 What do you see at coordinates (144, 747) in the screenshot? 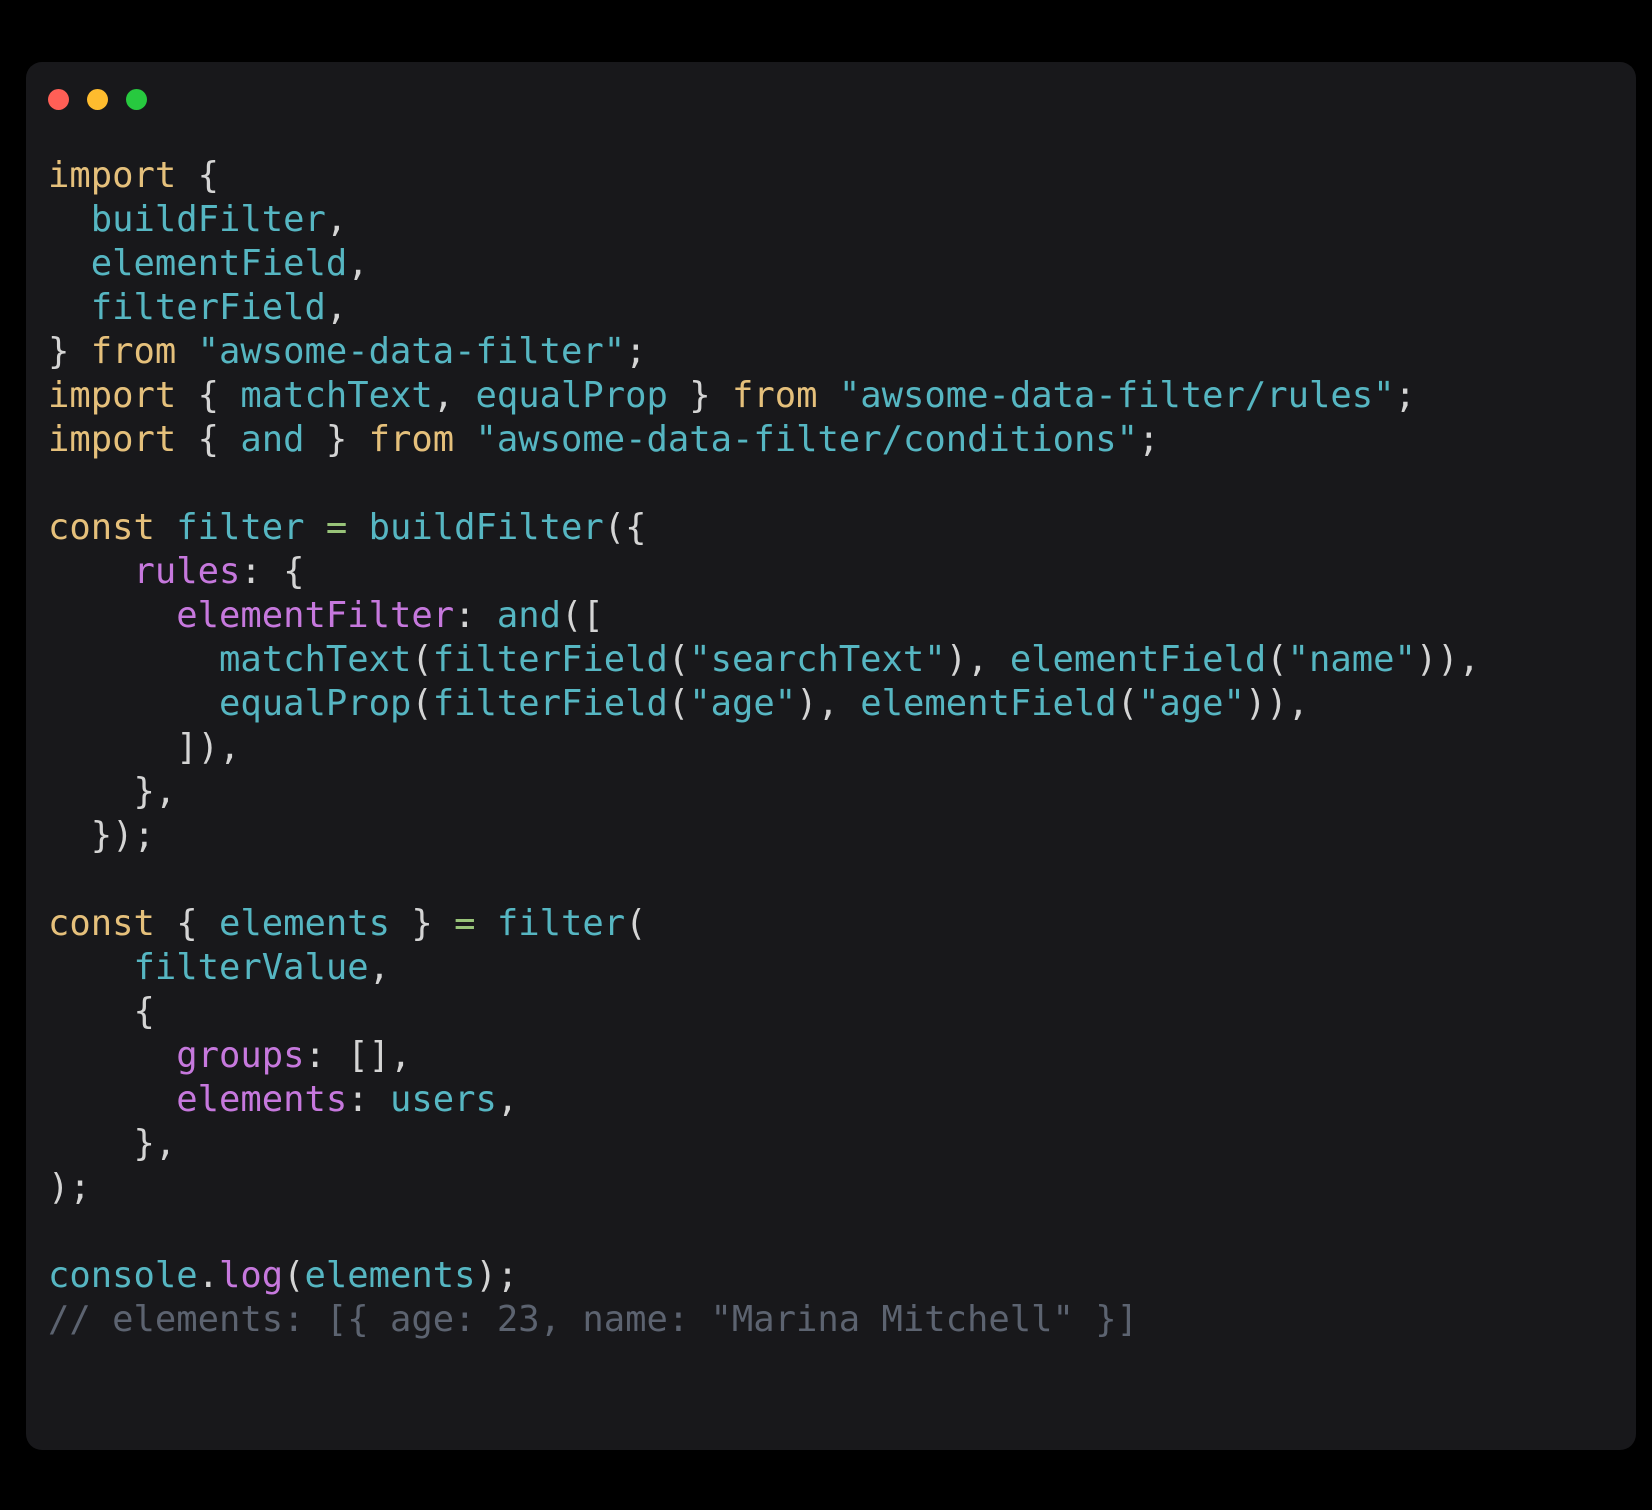
I see `code-token: ]),` at bounding box center [144, 747].